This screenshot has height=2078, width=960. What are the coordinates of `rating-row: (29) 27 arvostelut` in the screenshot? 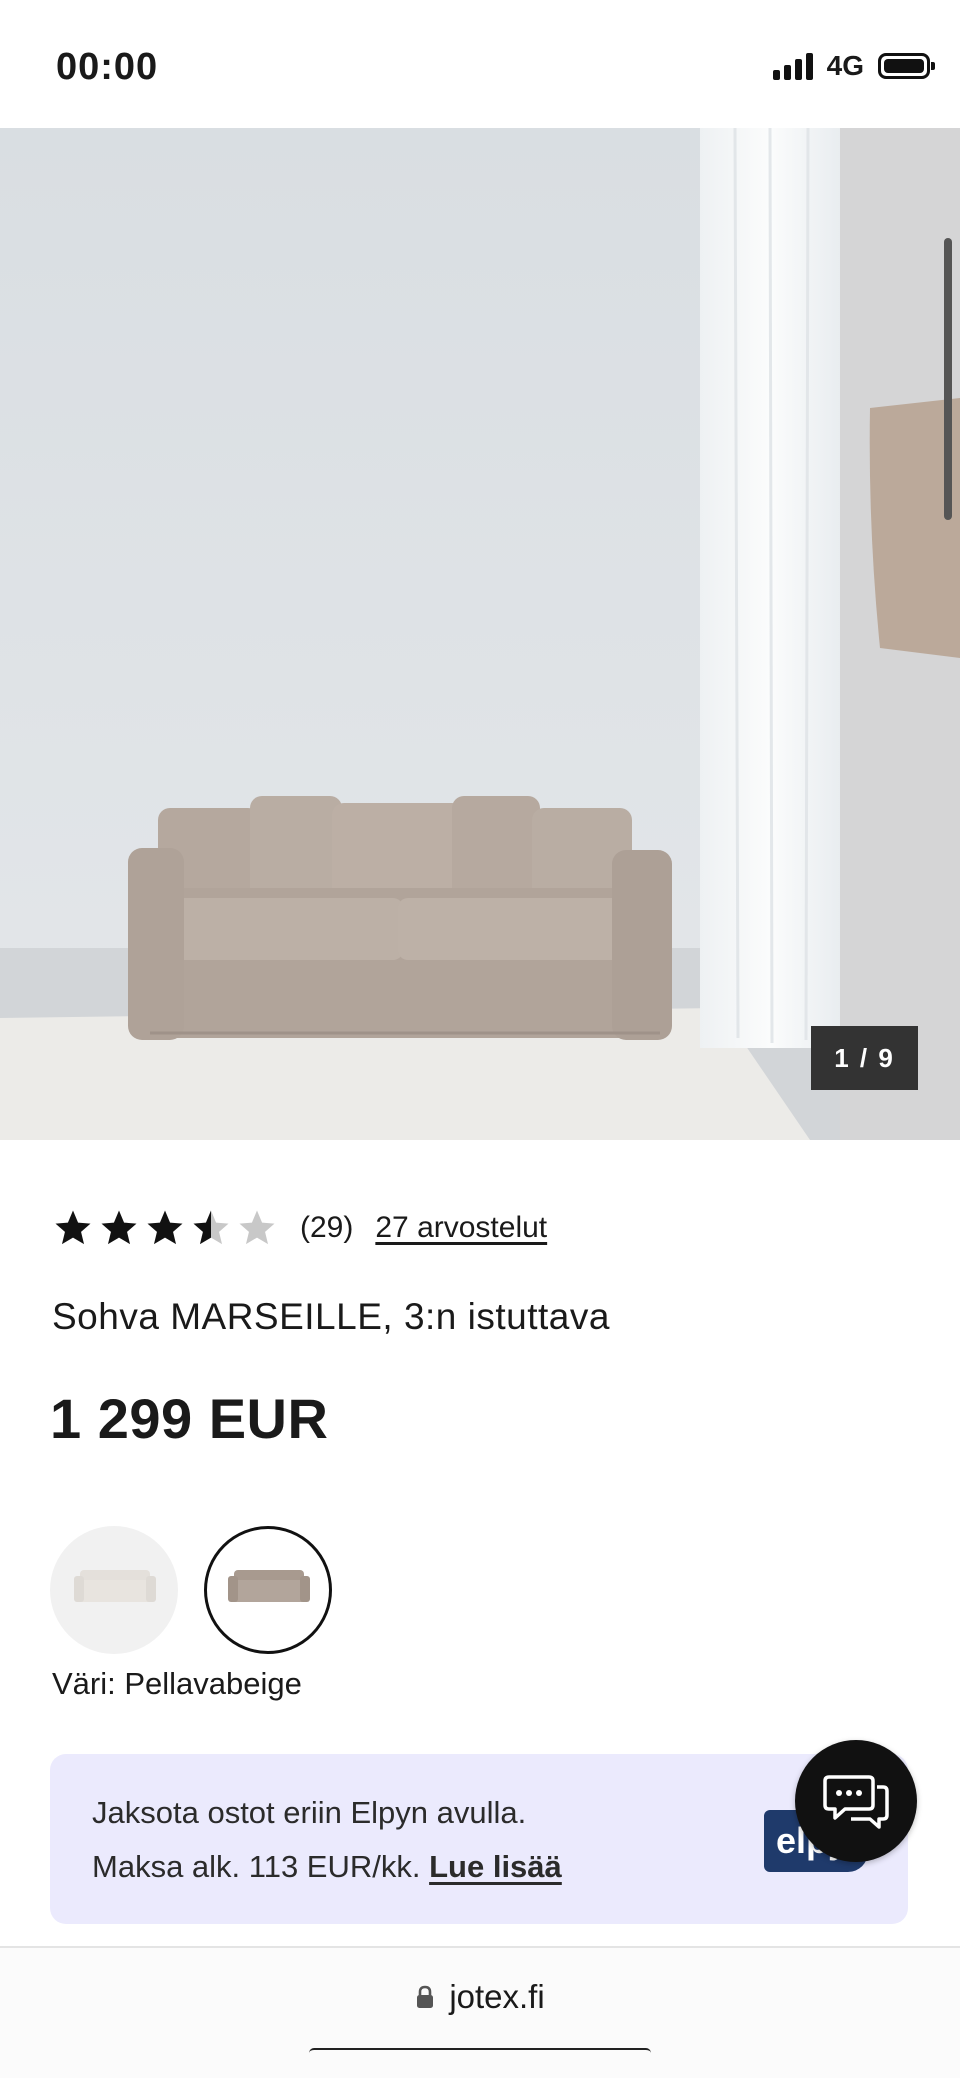 It's located at (299, 1228).